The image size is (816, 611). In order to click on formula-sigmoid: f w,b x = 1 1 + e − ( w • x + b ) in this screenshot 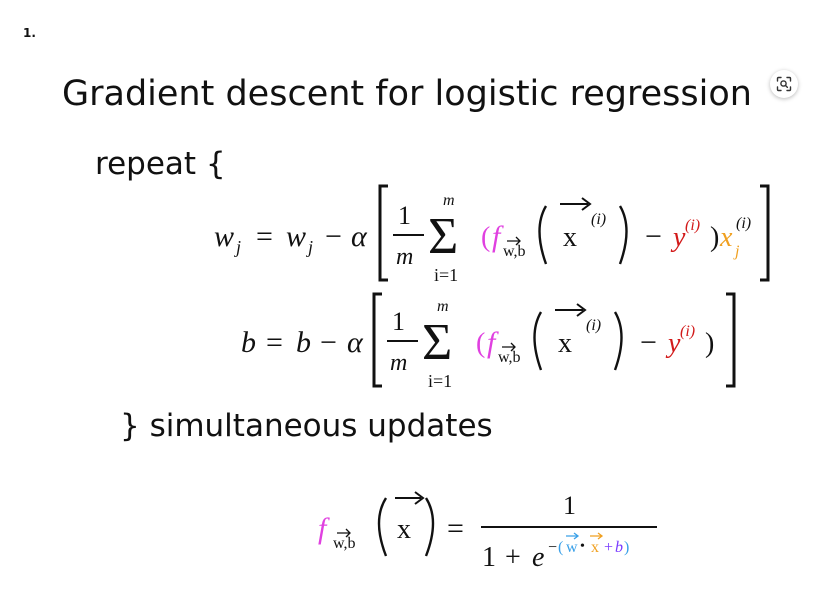, I will do `click(487, 532)`.